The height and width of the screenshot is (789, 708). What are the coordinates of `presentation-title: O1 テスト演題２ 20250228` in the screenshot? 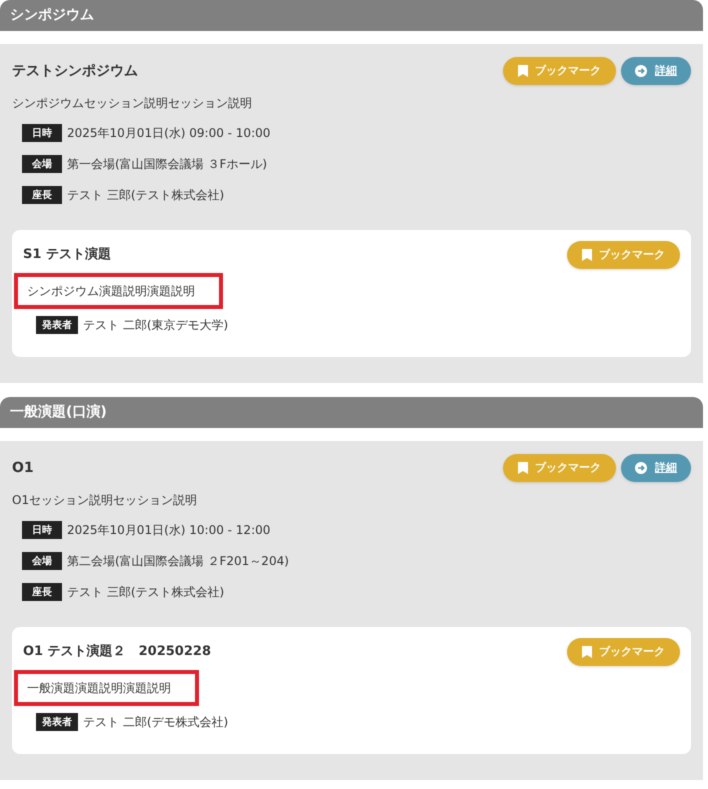 It's located at (117, 652).